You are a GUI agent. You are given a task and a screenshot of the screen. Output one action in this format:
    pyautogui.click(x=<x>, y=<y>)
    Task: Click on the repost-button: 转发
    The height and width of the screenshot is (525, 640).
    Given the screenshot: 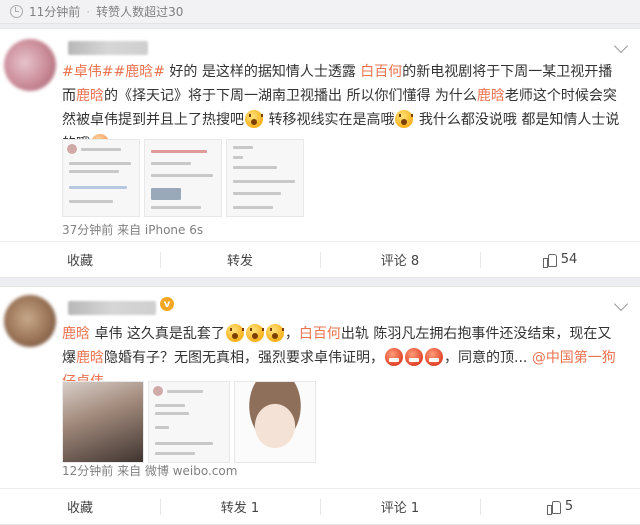 What is the action you would take?
    pyautogui.click(x=240, y=259)
    